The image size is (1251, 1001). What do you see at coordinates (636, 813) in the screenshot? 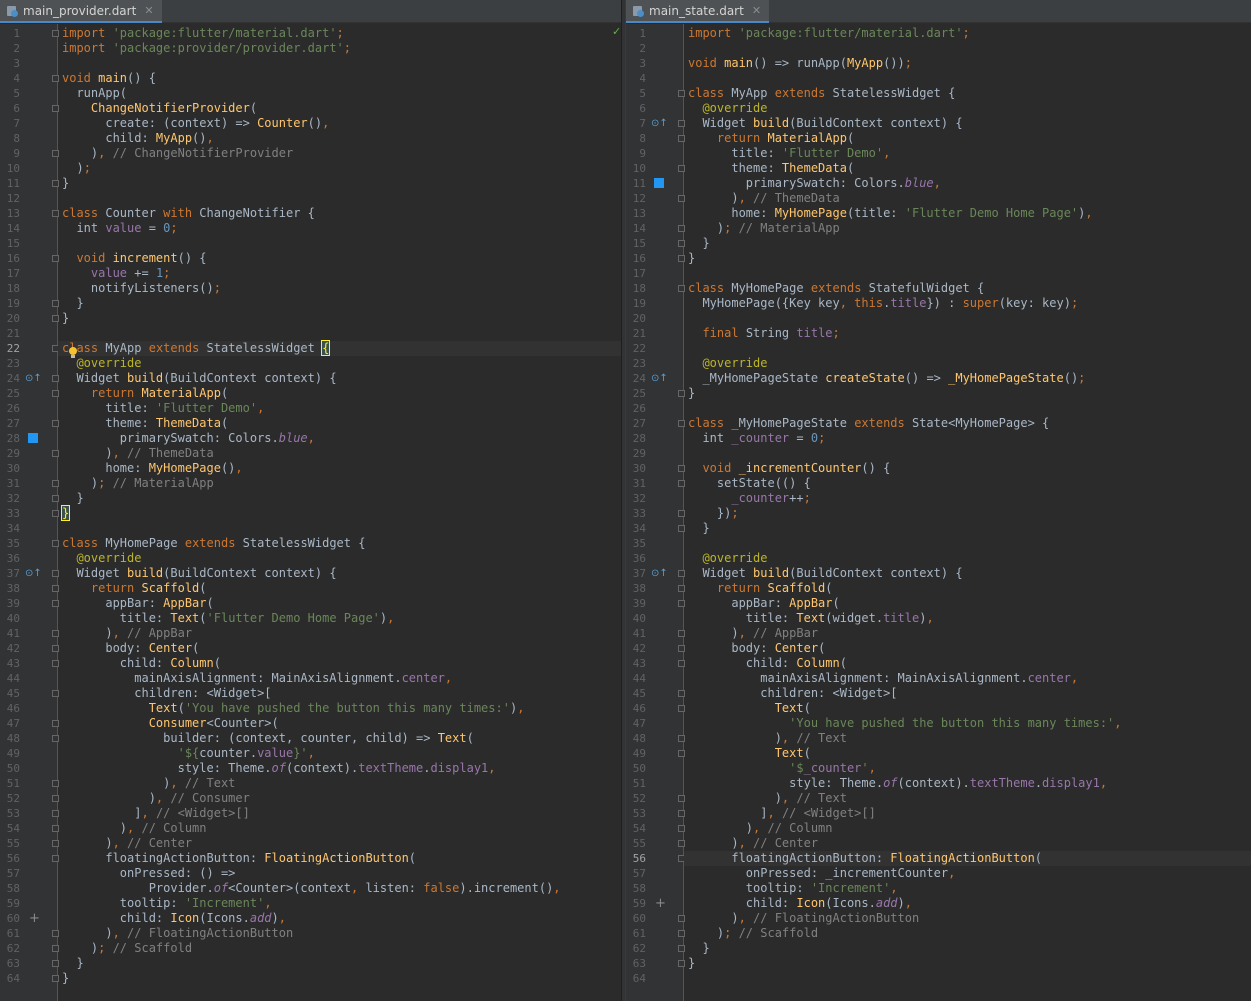
I see `line-number: 53` at bounding box center [636, 813].